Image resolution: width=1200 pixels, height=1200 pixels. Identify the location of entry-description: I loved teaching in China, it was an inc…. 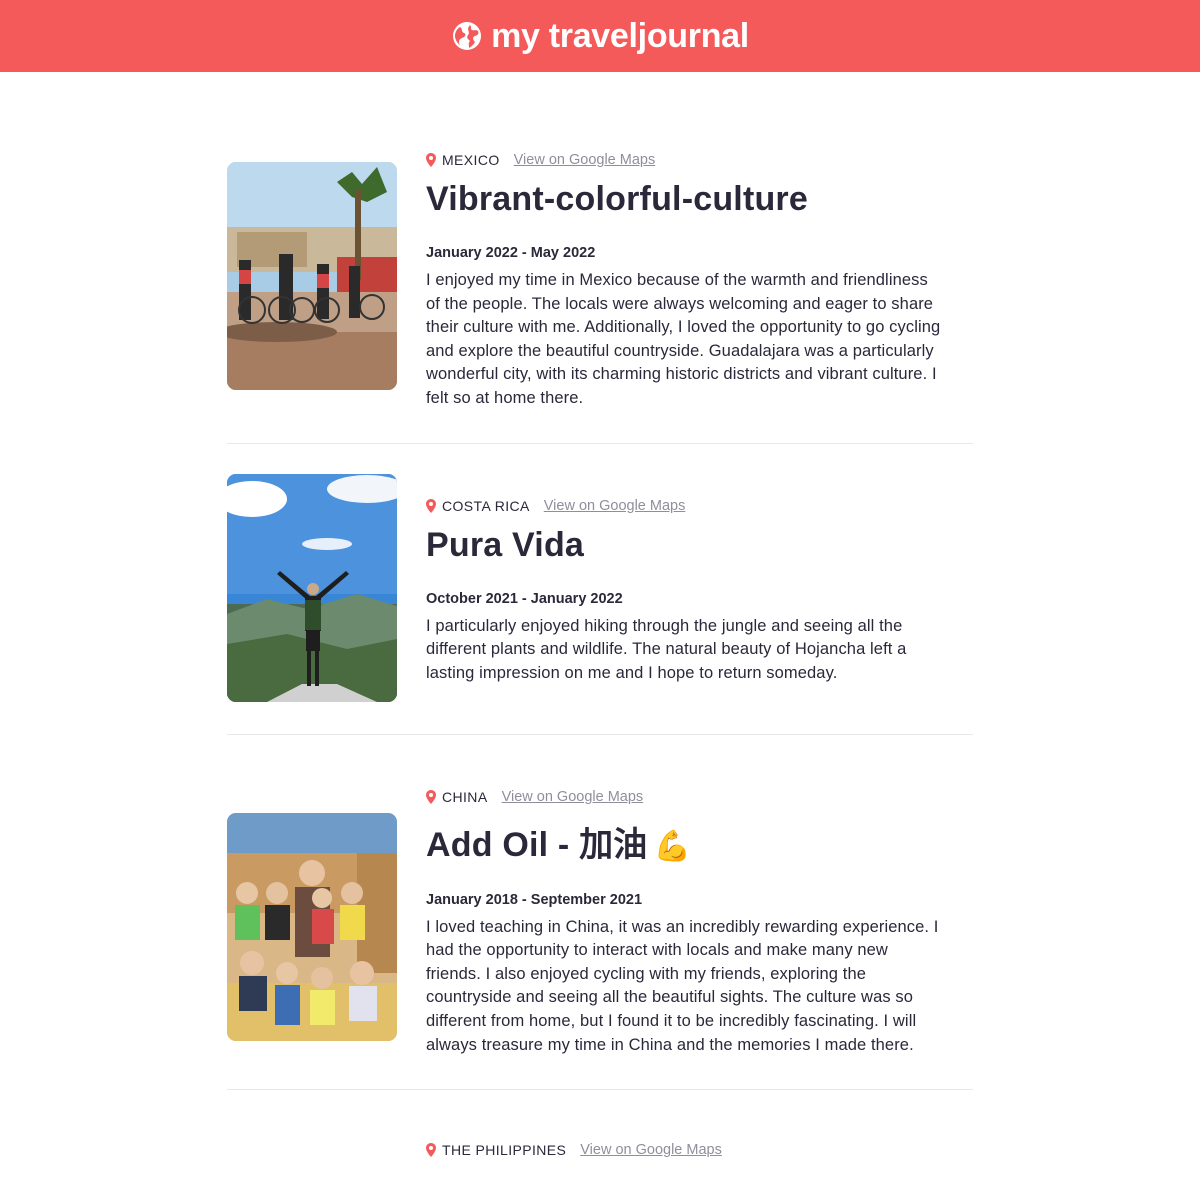
(682, 985).